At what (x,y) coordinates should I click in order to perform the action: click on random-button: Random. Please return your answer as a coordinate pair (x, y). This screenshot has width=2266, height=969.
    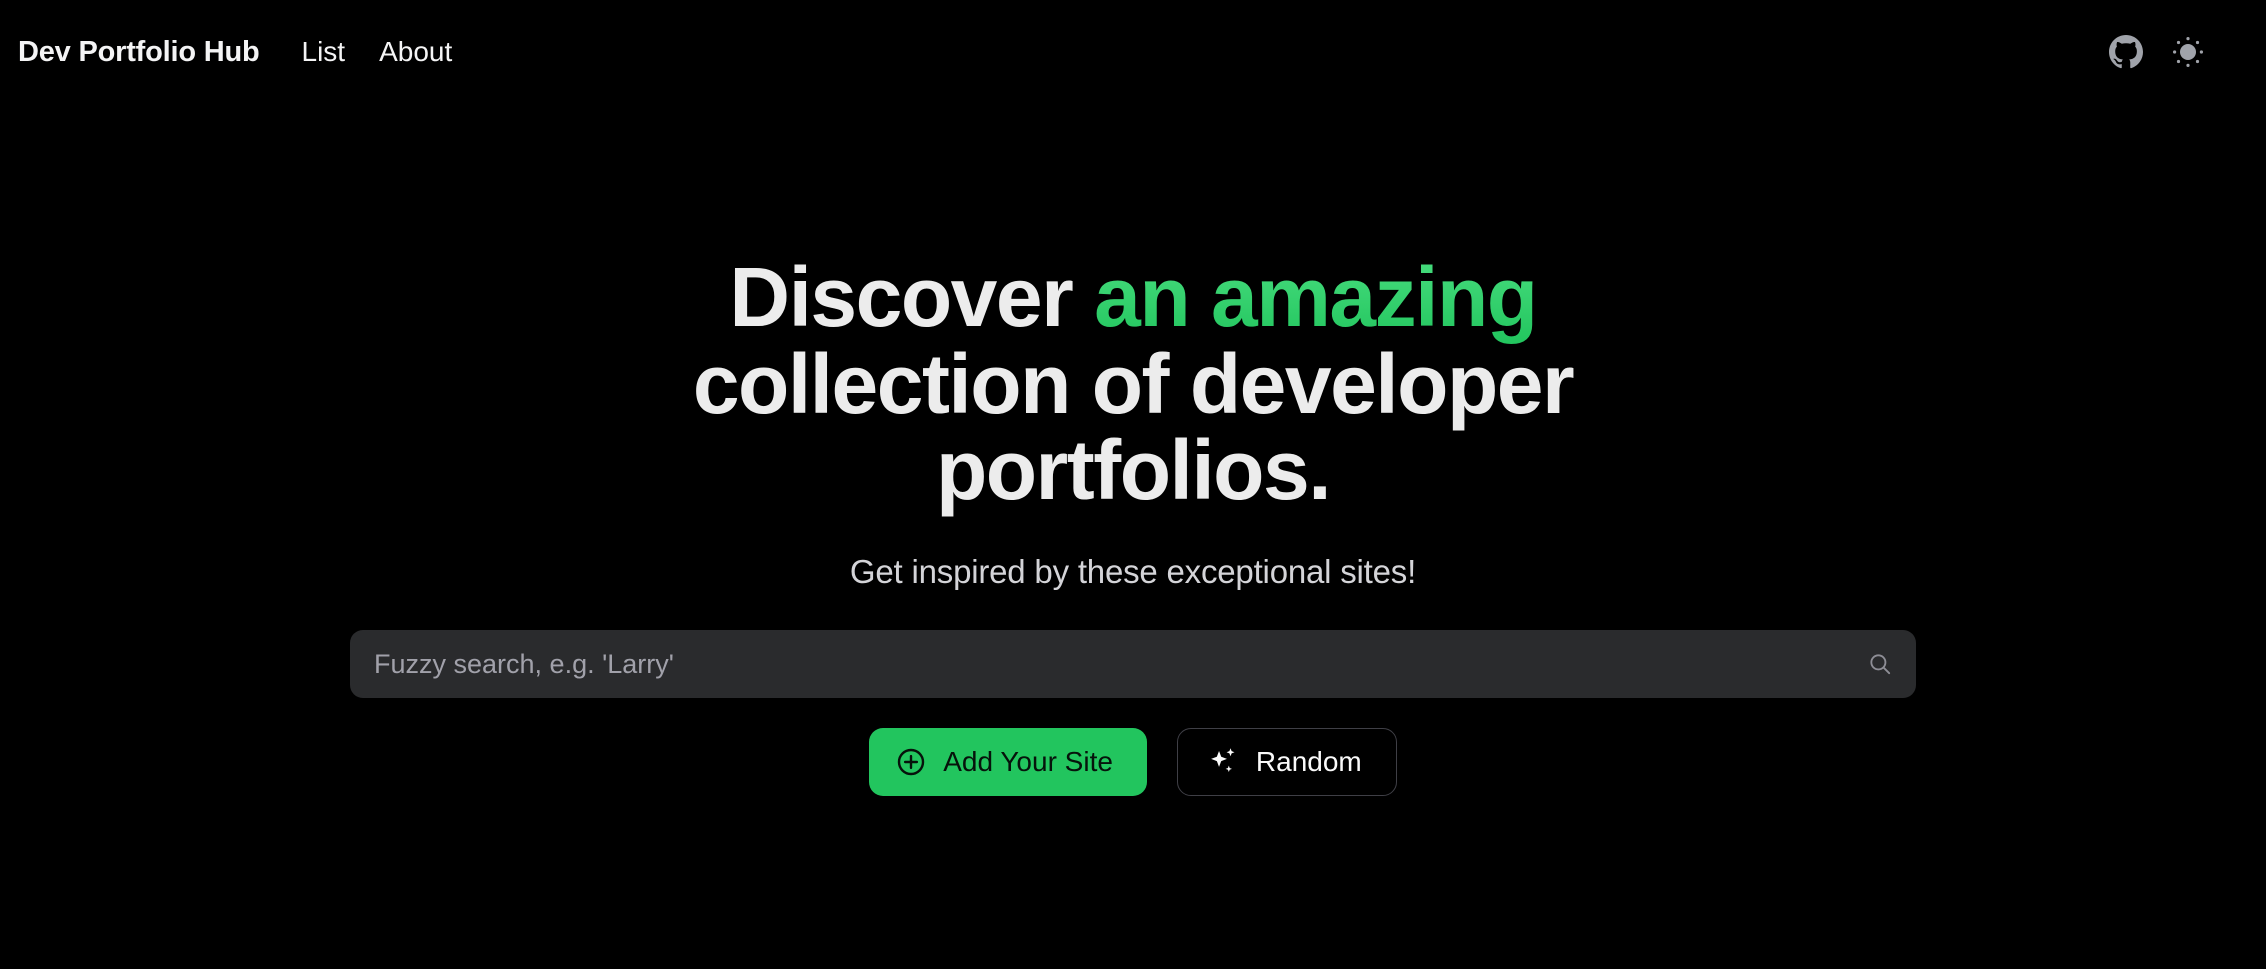
    Looking at the image, I should click on (1286, 762).